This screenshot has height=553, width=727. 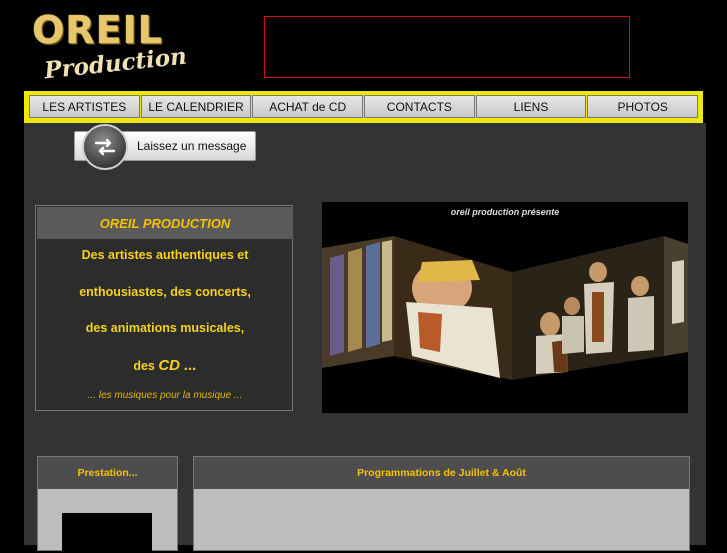 What do you see at coordinates (441, 519) in the screenshot?
I see `programmation-body` at bounding box center [441, 519].